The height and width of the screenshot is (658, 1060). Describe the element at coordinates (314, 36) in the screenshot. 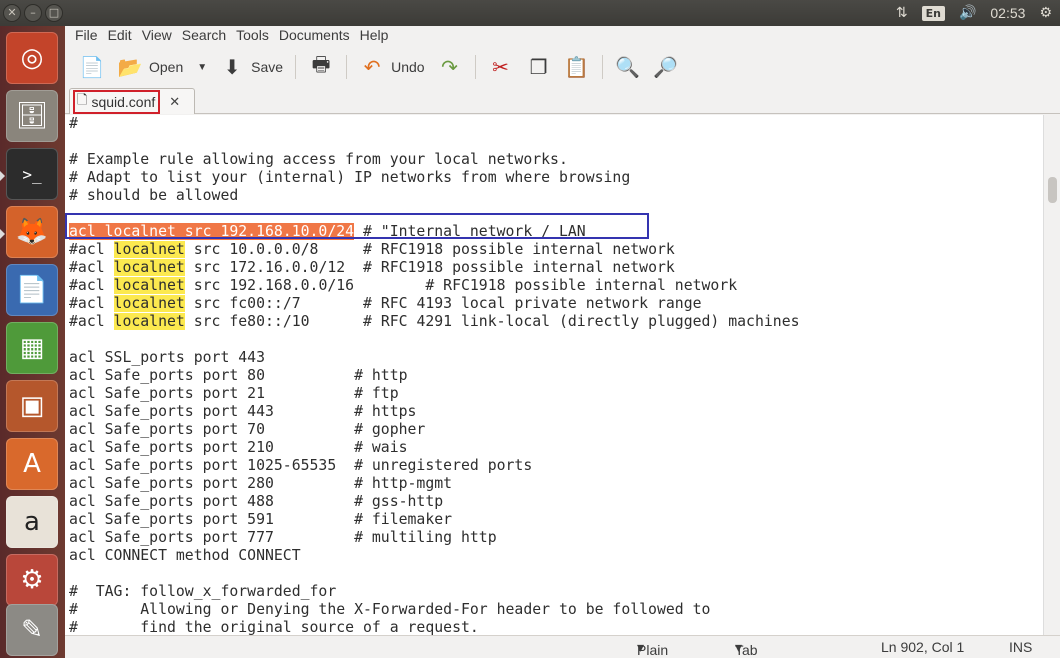

I see `menu-documents: Documents` at that location.